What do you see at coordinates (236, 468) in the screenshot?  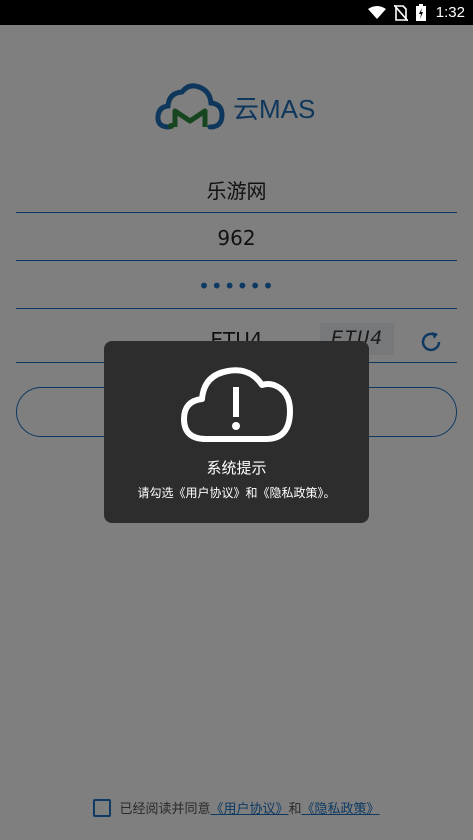 I see `toast-title: 系统提示` at bounding box center [236, 468].